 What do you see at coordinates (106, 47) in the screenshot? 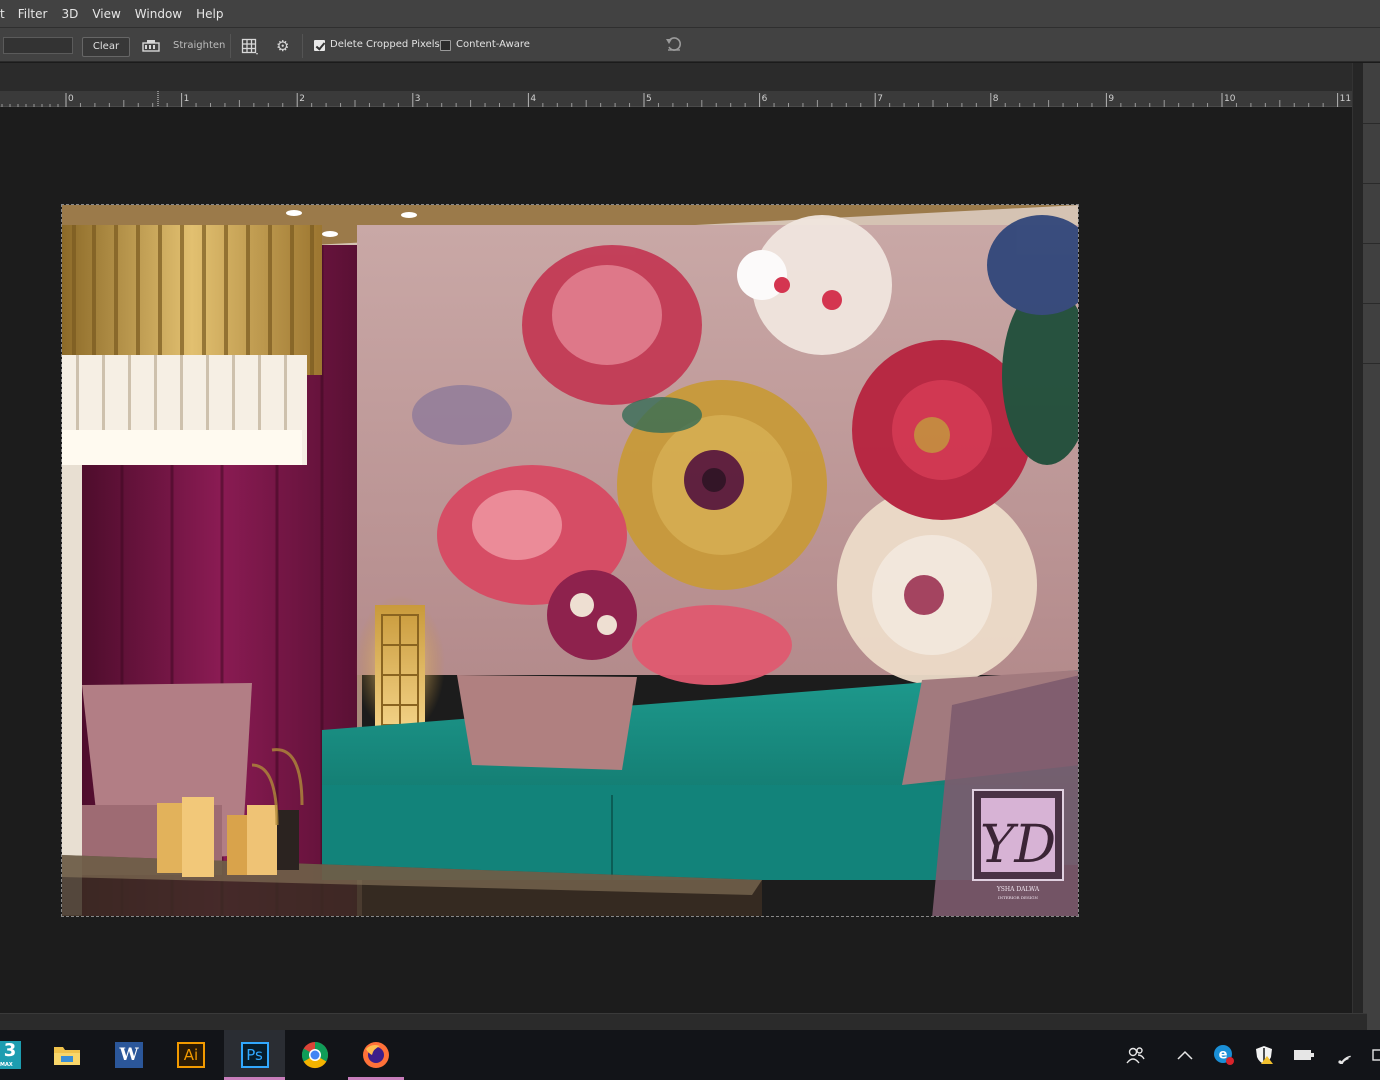
I see `clear-button: Clear` at bounding box center [106, 47].